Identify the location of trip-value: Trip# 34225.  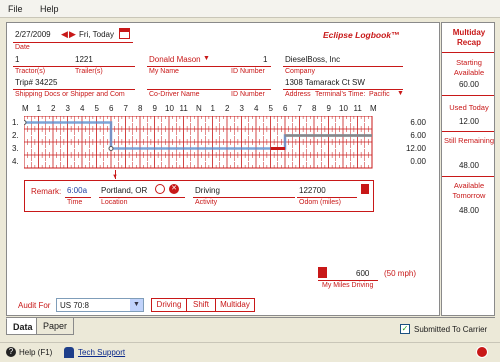
(36, 82).